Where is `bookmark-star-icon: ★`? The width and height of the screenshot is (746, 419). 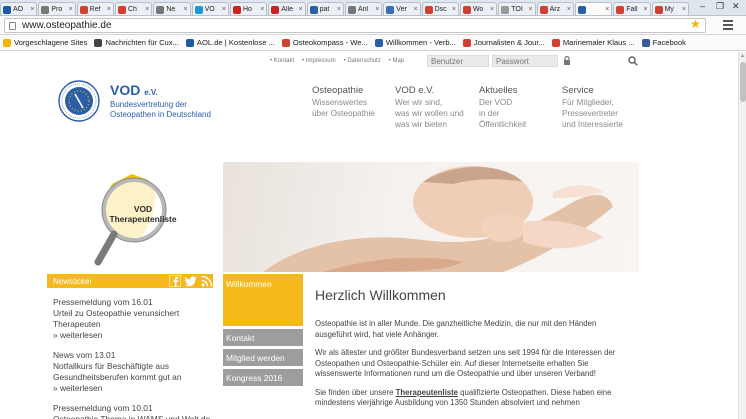
bookmark-star-icon: ★ is located at coordinates (695, 24).